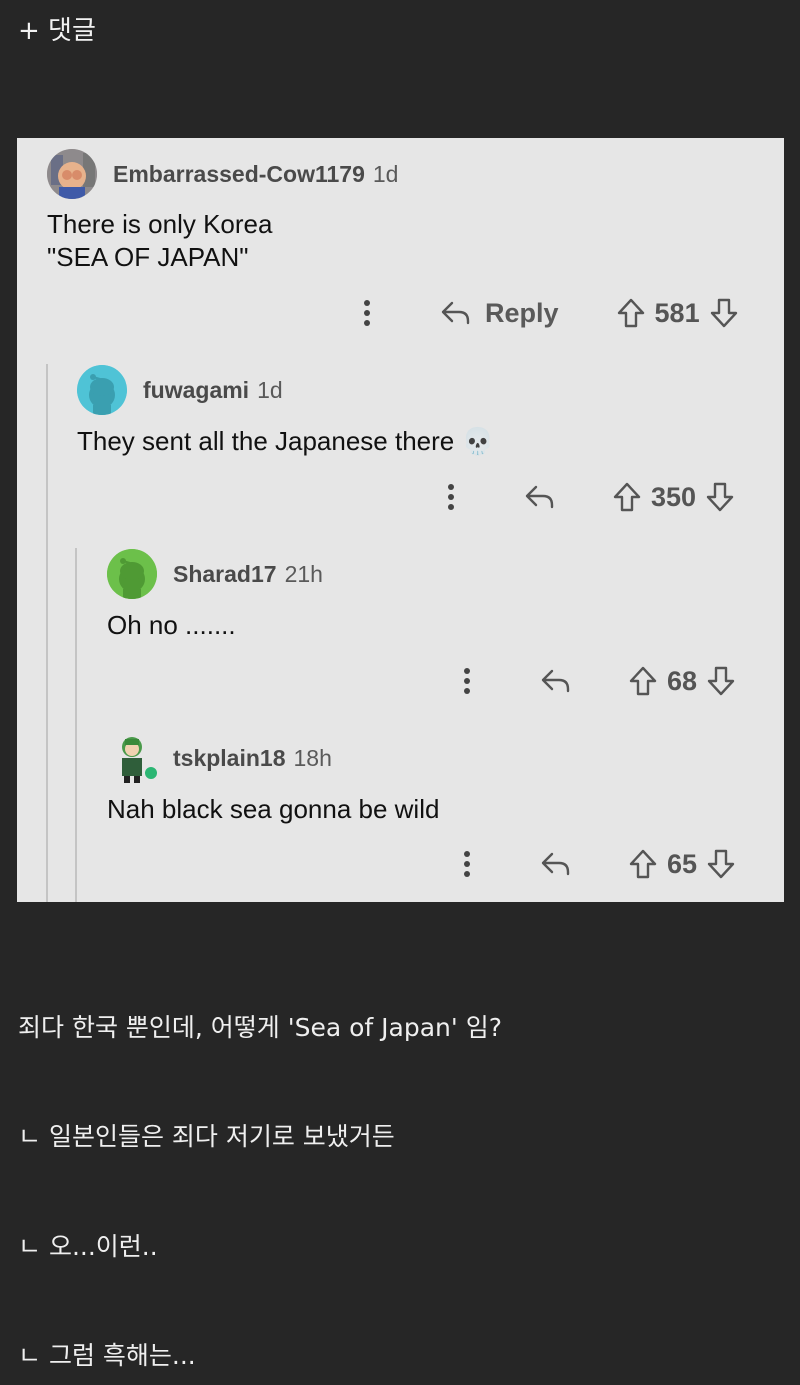  I want to click on comment-body: They sent all the Japanese there 💀, so click(285, 441).